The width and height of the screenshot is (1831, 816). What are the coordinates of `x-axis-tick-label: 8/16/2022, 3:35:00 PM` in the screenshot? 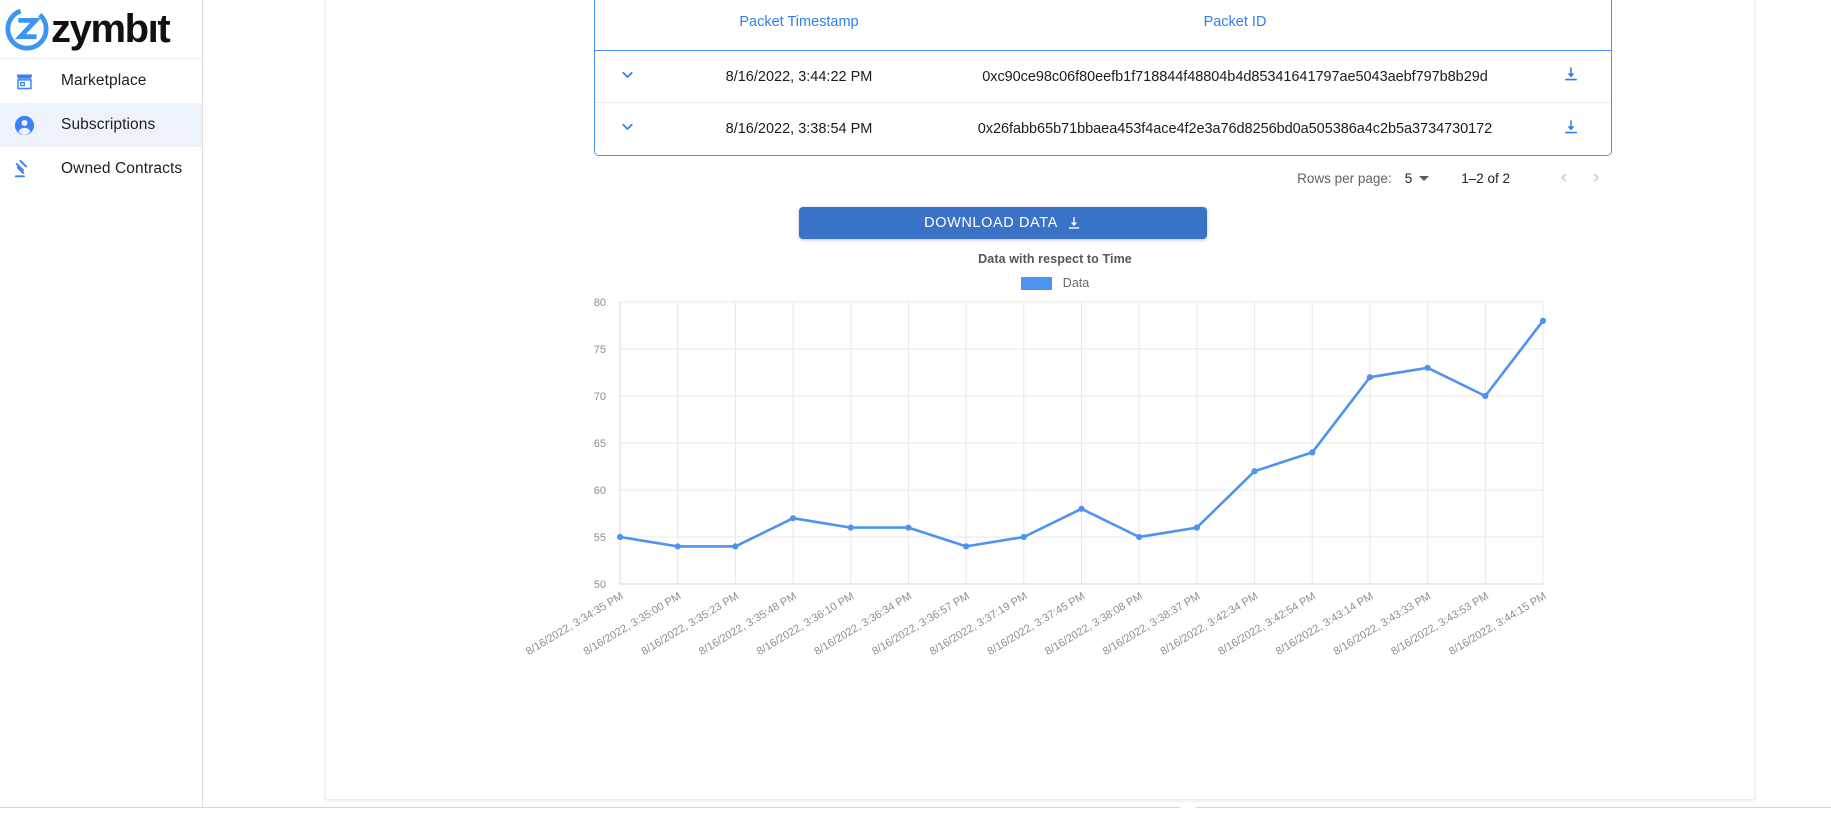 It's located at (633, 624).